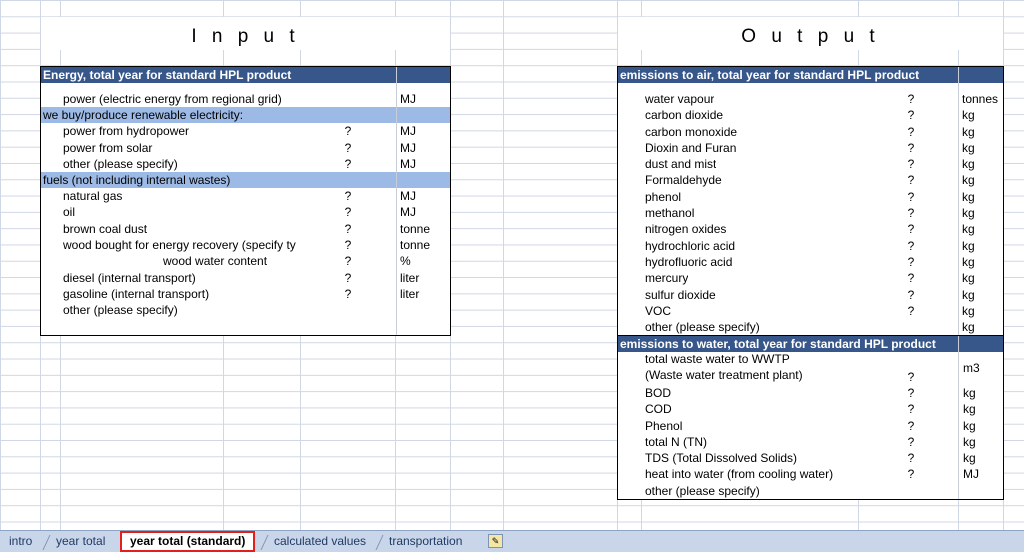 The width and height of the screenshot is (1024, 552). I want to click on air-emission-row: hydrochloric acid? kg, so click(810, 246).